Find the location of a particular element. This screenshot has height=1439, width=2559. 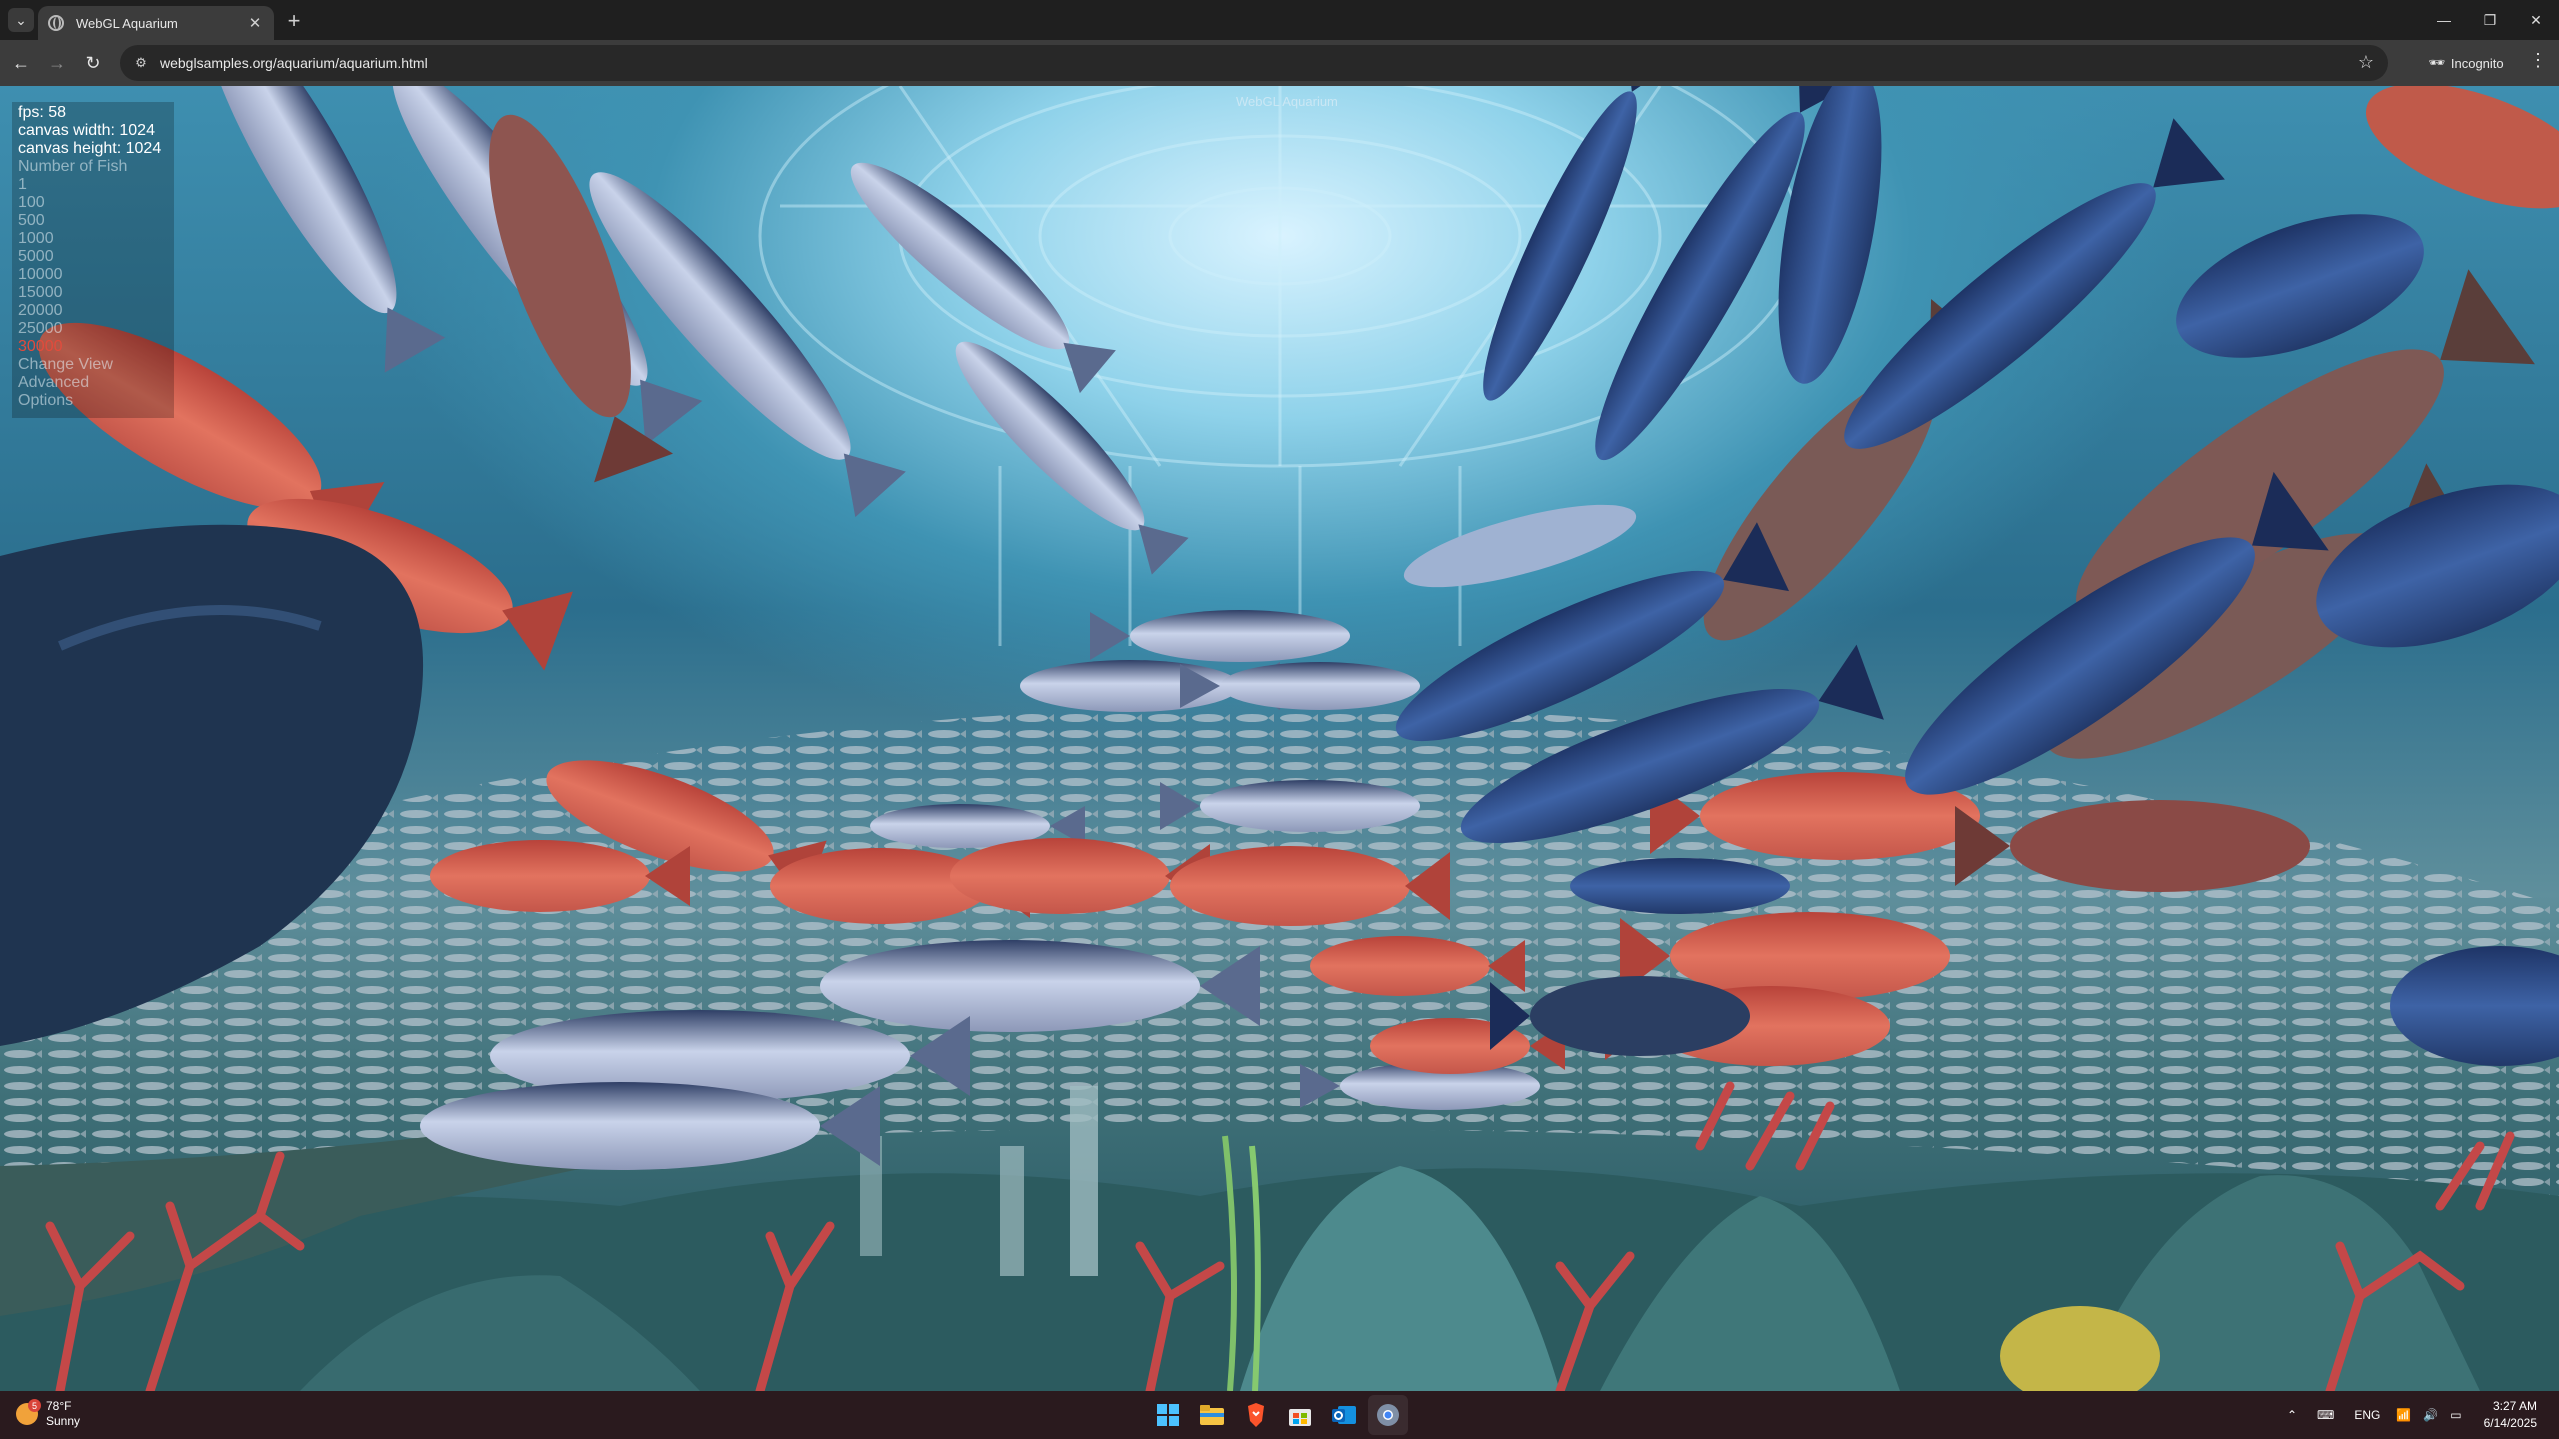

globe-icon is located at coordinates (56, 23).